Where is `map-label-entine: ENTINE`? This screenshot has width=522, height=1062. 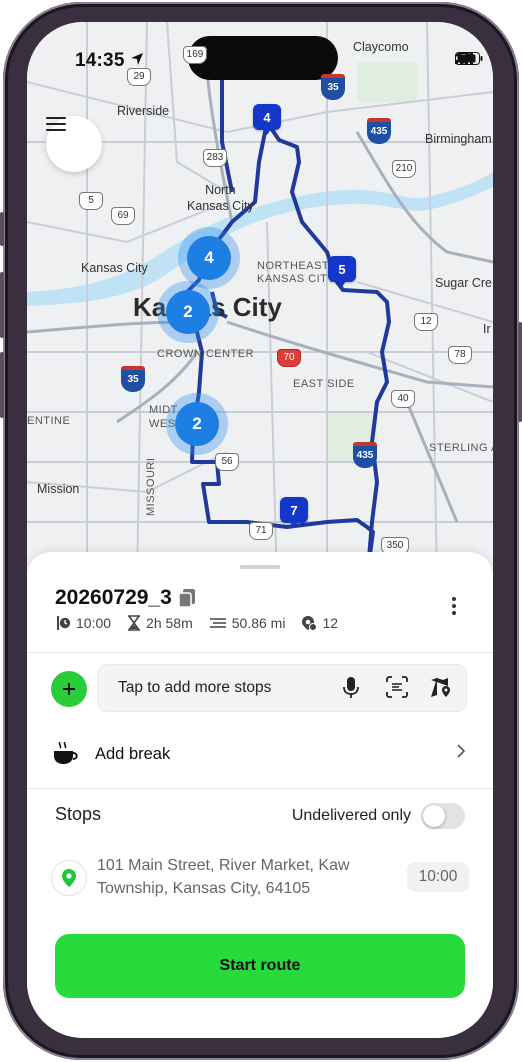
map-label-entine: ENTINE is located at coordinates (49, 421).